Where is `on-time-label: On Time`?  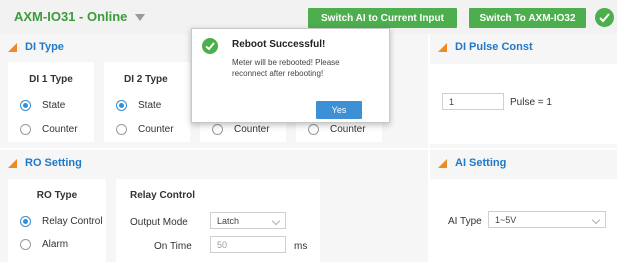 on-time-label: On Time is located at coordinates (173, 246).